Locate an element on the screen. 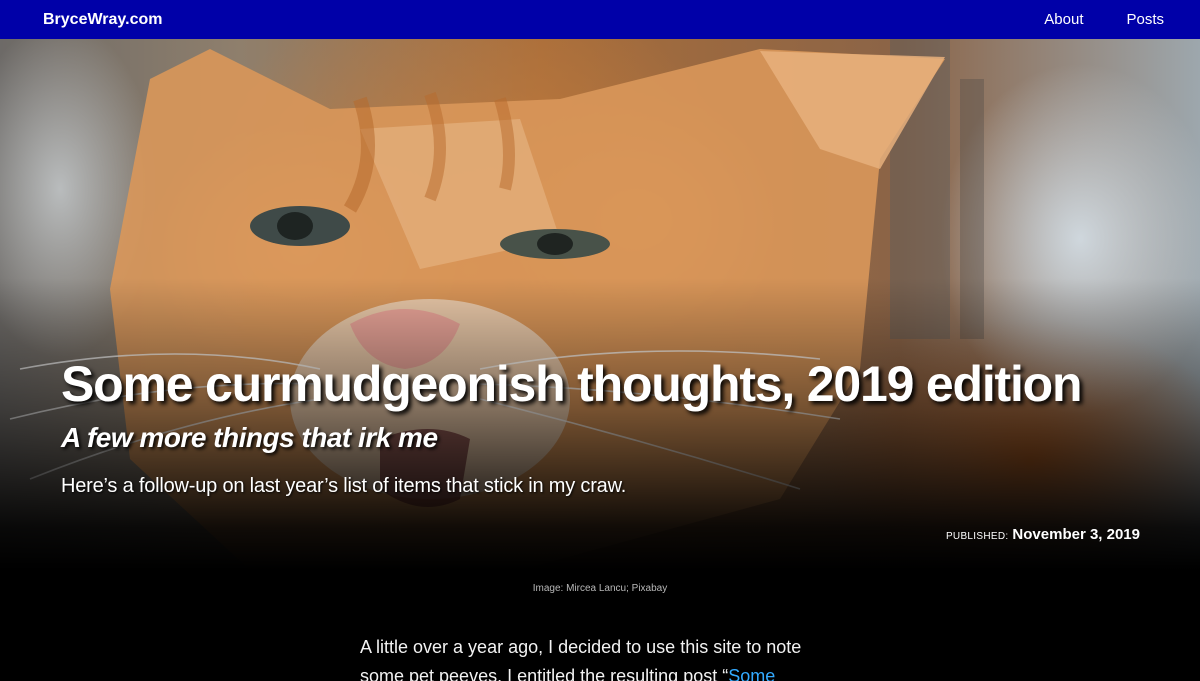  published-label: Published: is located at coordinates (977, 536).